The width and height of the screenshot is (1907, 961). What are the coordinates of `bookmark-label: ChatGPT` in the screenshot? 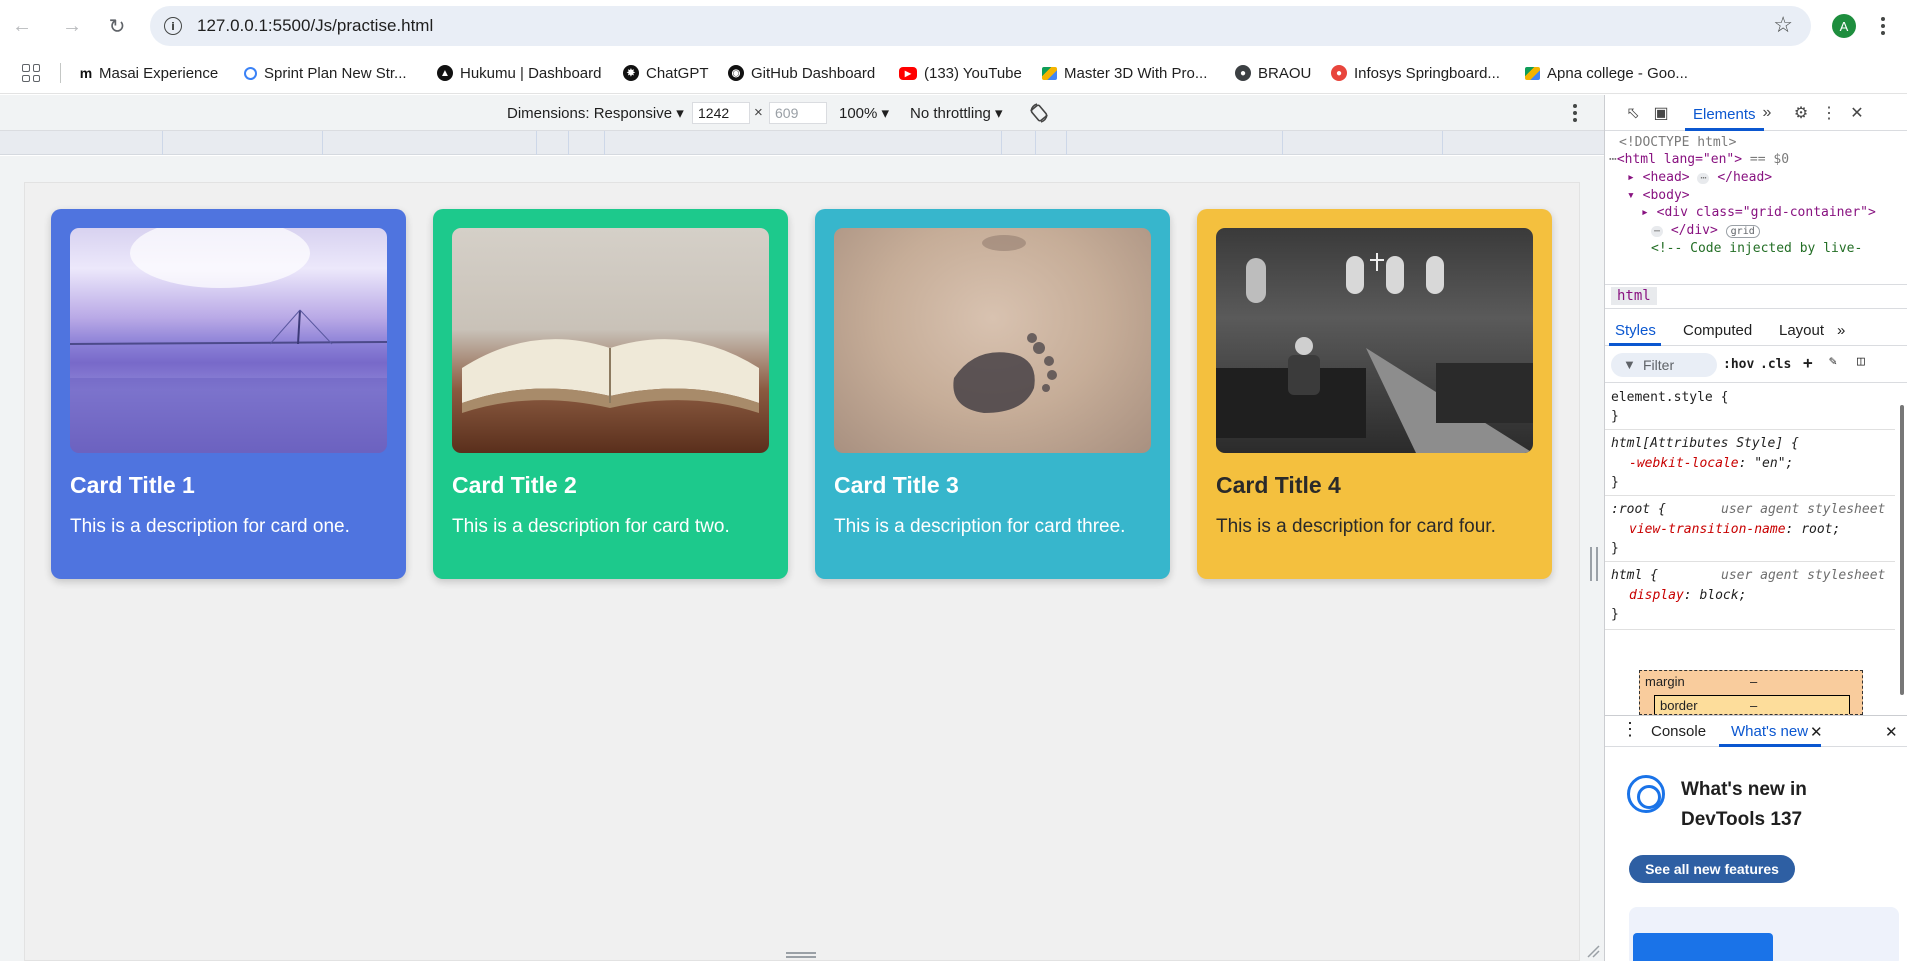 It's located at (677, 73).